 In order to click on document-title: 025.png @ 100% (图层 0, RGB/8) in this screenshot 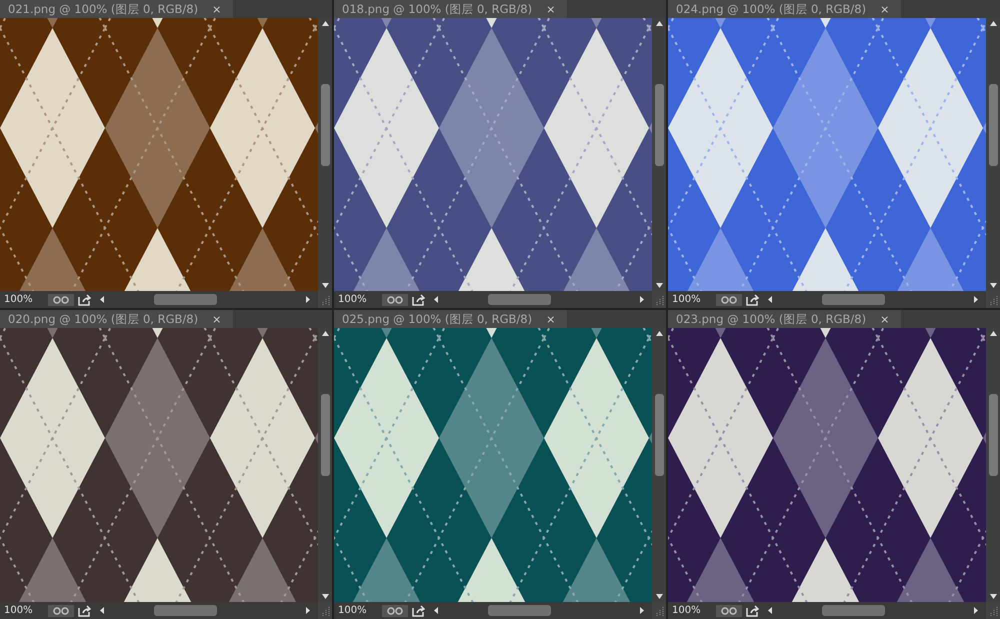, I will do `click(437, 319)`.